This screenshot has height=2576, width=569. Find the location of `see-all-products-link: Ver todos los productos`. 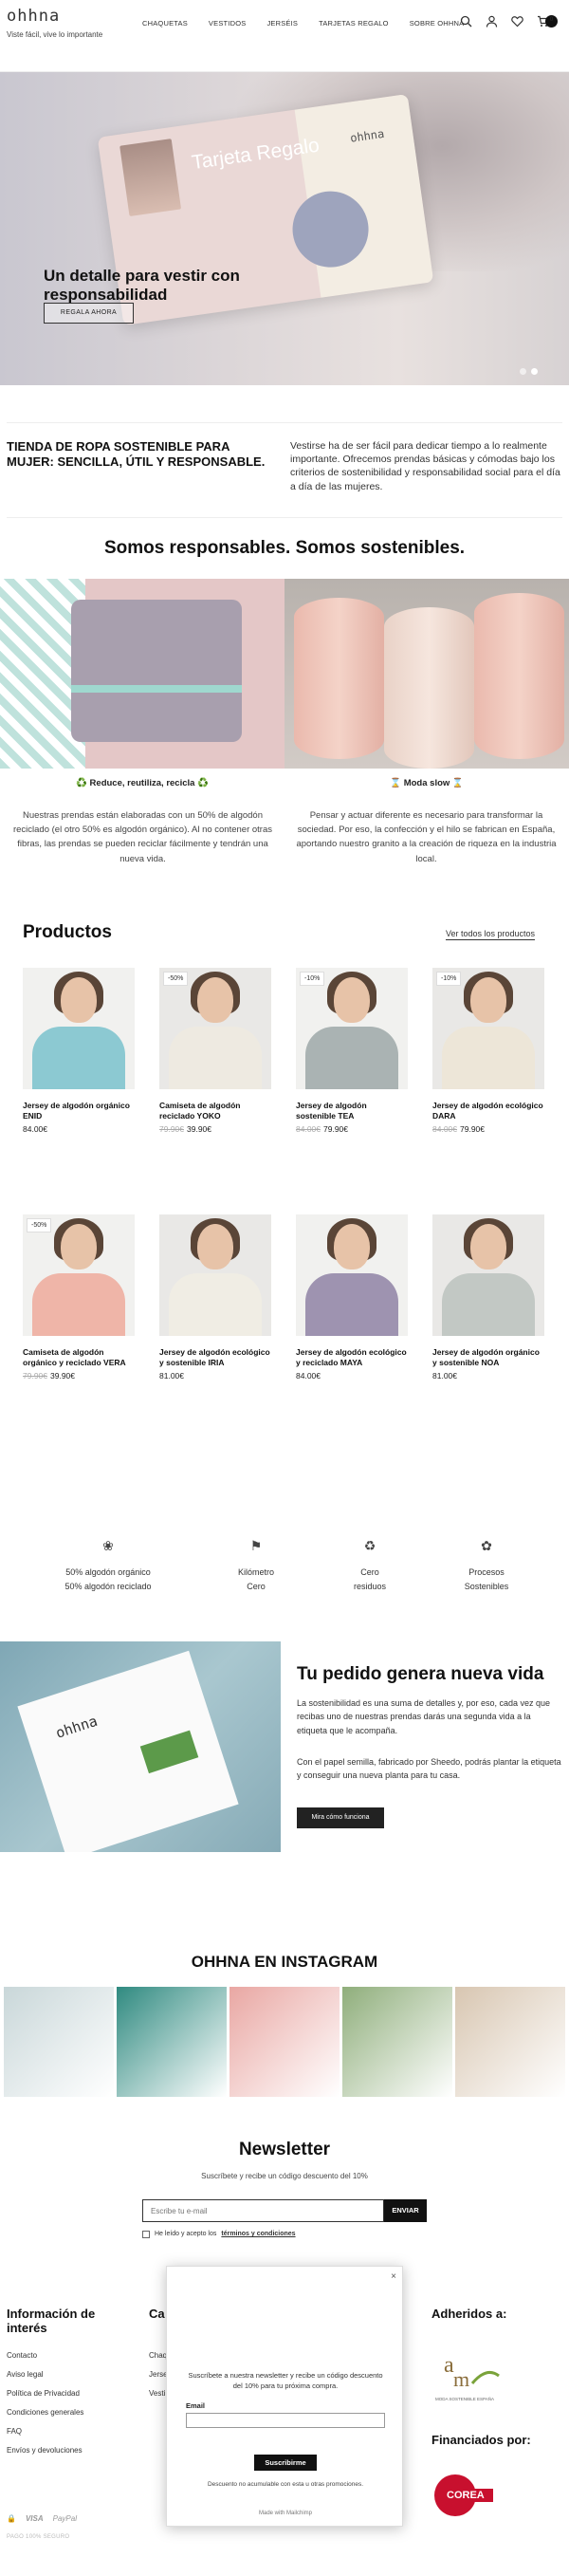

see-all-products-link: Ver todos los productos is located at coordinates (491, 934).